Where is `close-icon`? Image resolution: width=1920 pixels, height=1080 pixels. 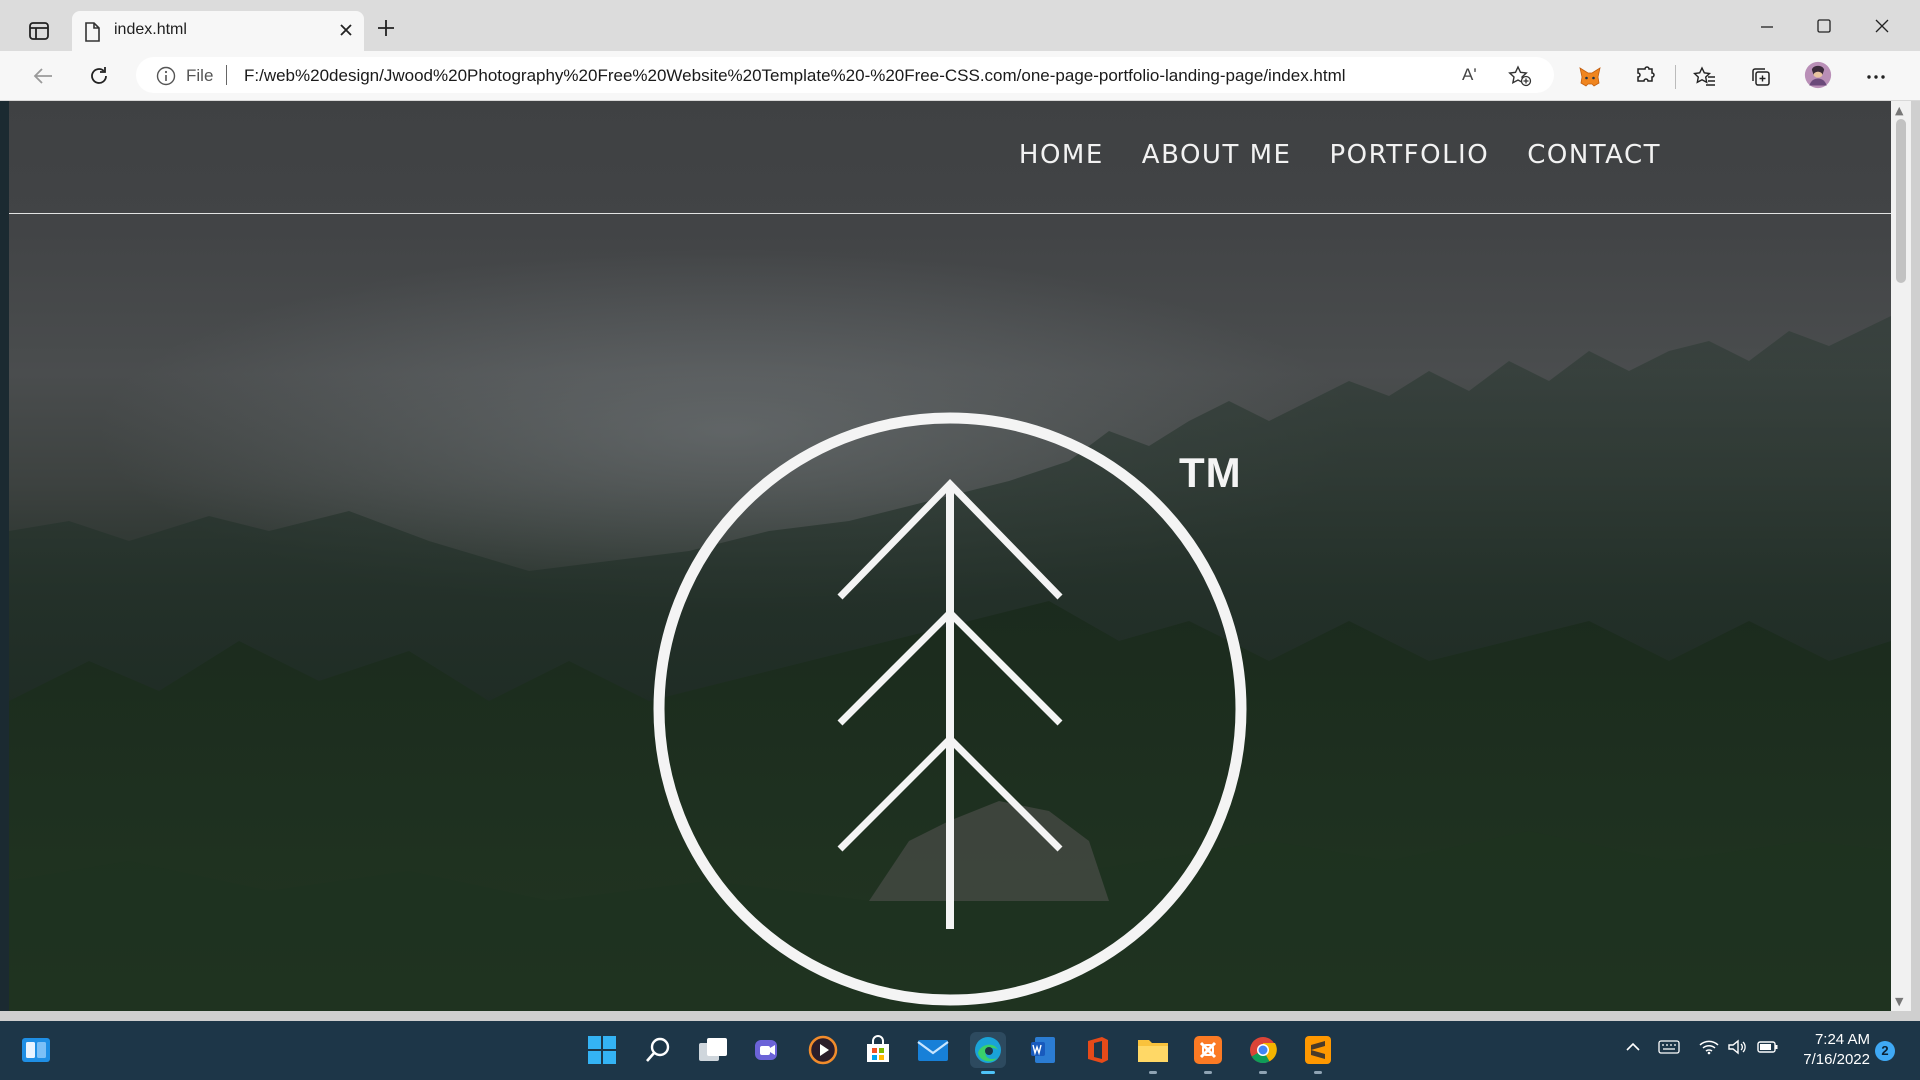
close-icon is located at coordinates (346, 32).